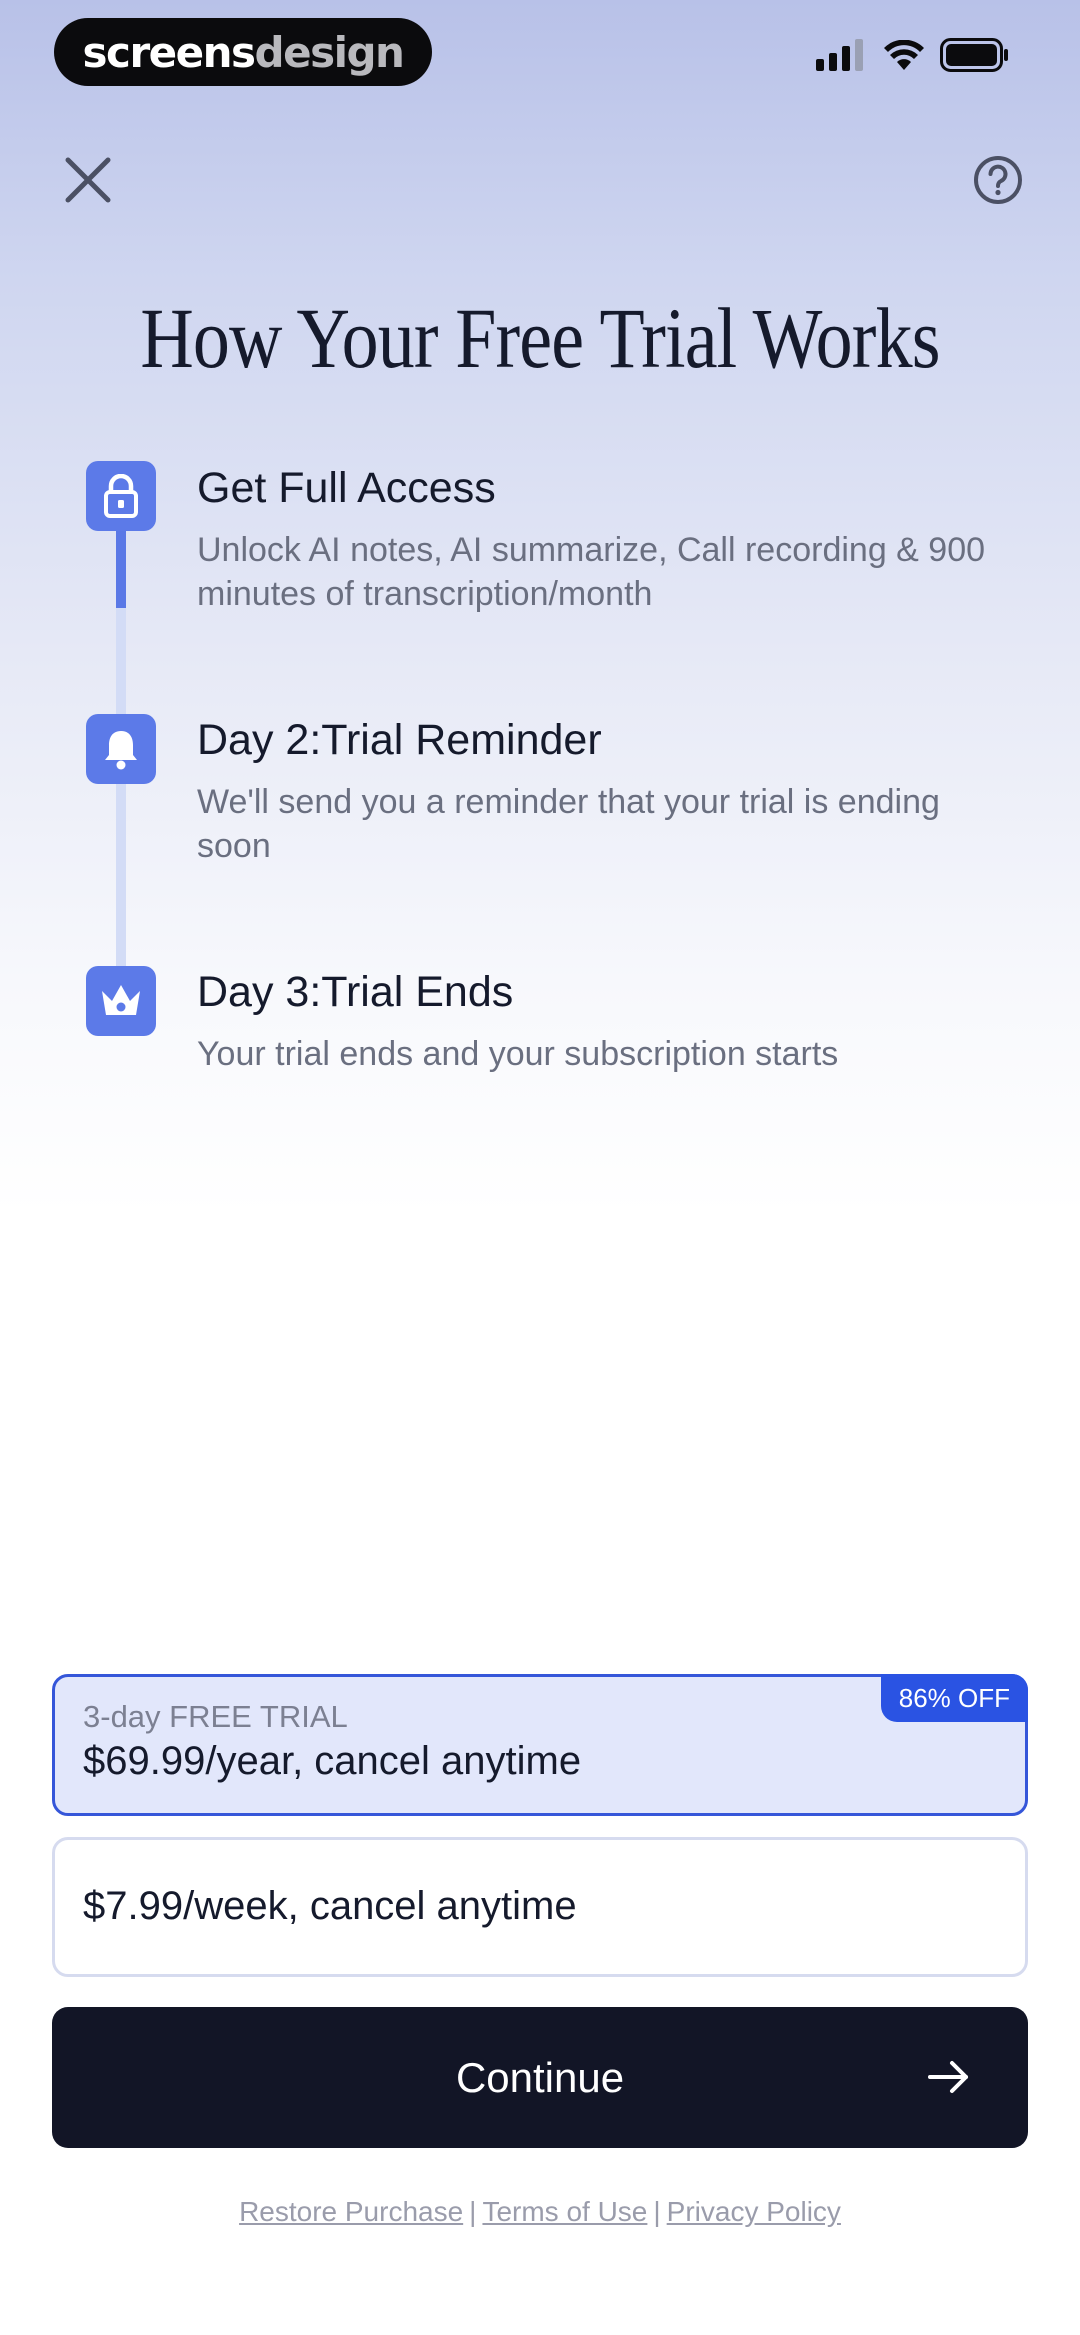  I want to click on terms-of-use-link: Terms of Use, so click(564, 2211).